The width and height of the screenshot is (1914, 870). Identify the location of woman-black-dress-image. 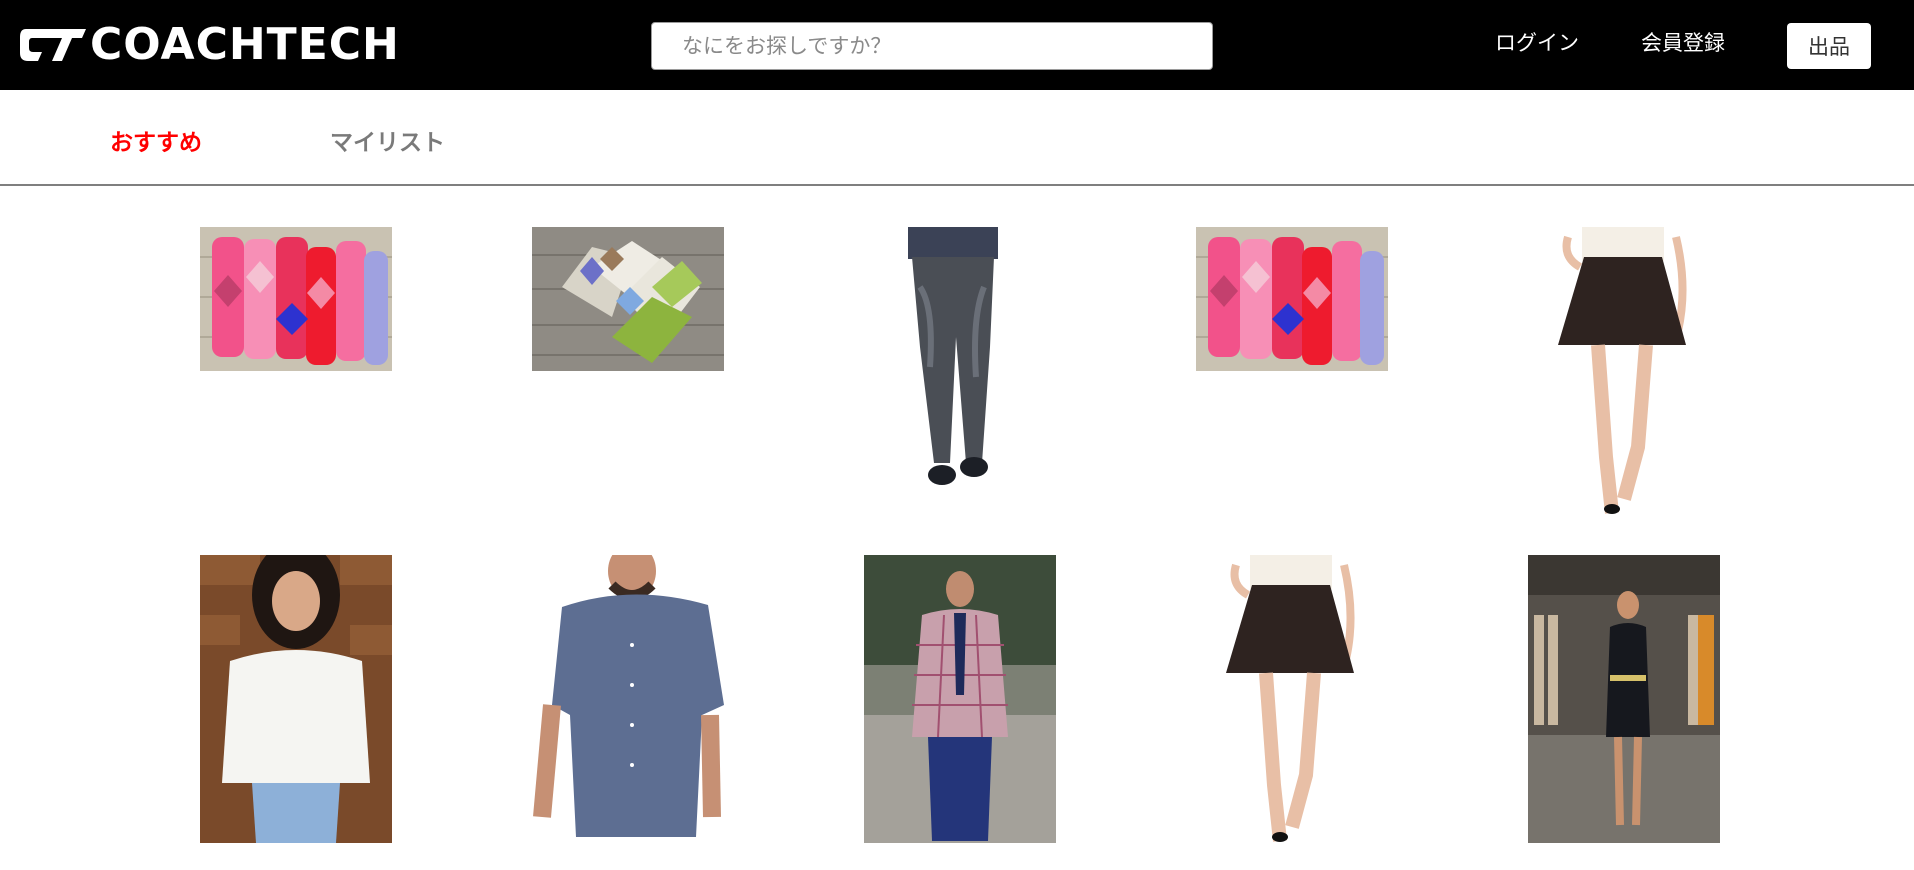
(1624, 699).